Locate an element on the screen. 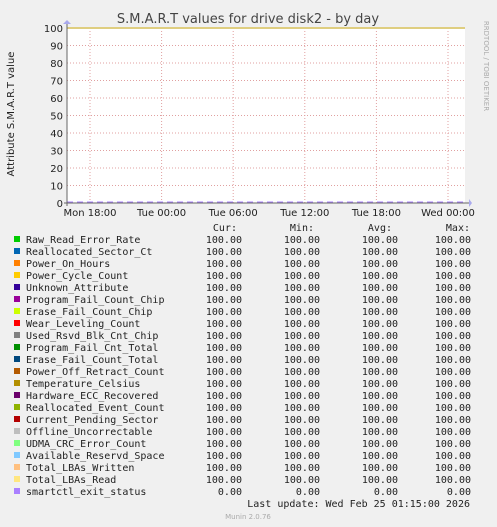 The height and width of the screenshot is (527, 497). y-tick-label: 60 is located at coordinates (56, 99).